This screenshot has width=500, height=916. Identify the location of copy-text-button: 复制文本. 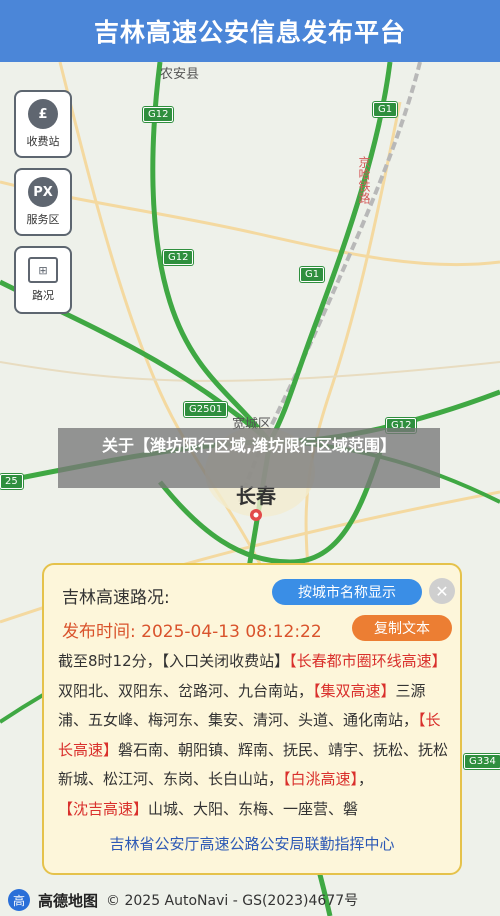
(402, 628).